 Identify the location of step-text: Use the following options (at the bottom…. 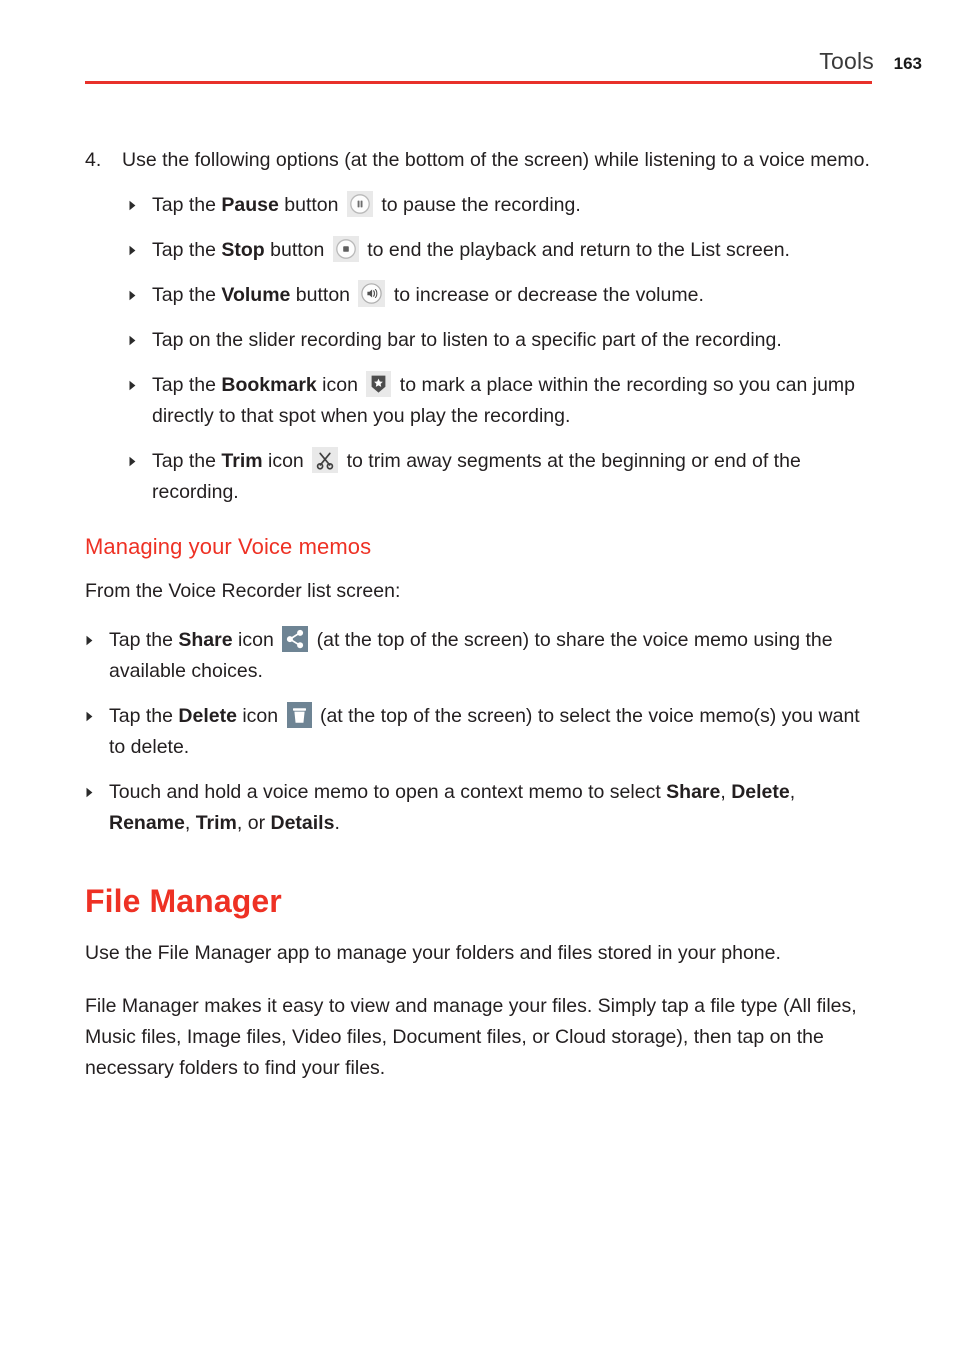
(496, 160).